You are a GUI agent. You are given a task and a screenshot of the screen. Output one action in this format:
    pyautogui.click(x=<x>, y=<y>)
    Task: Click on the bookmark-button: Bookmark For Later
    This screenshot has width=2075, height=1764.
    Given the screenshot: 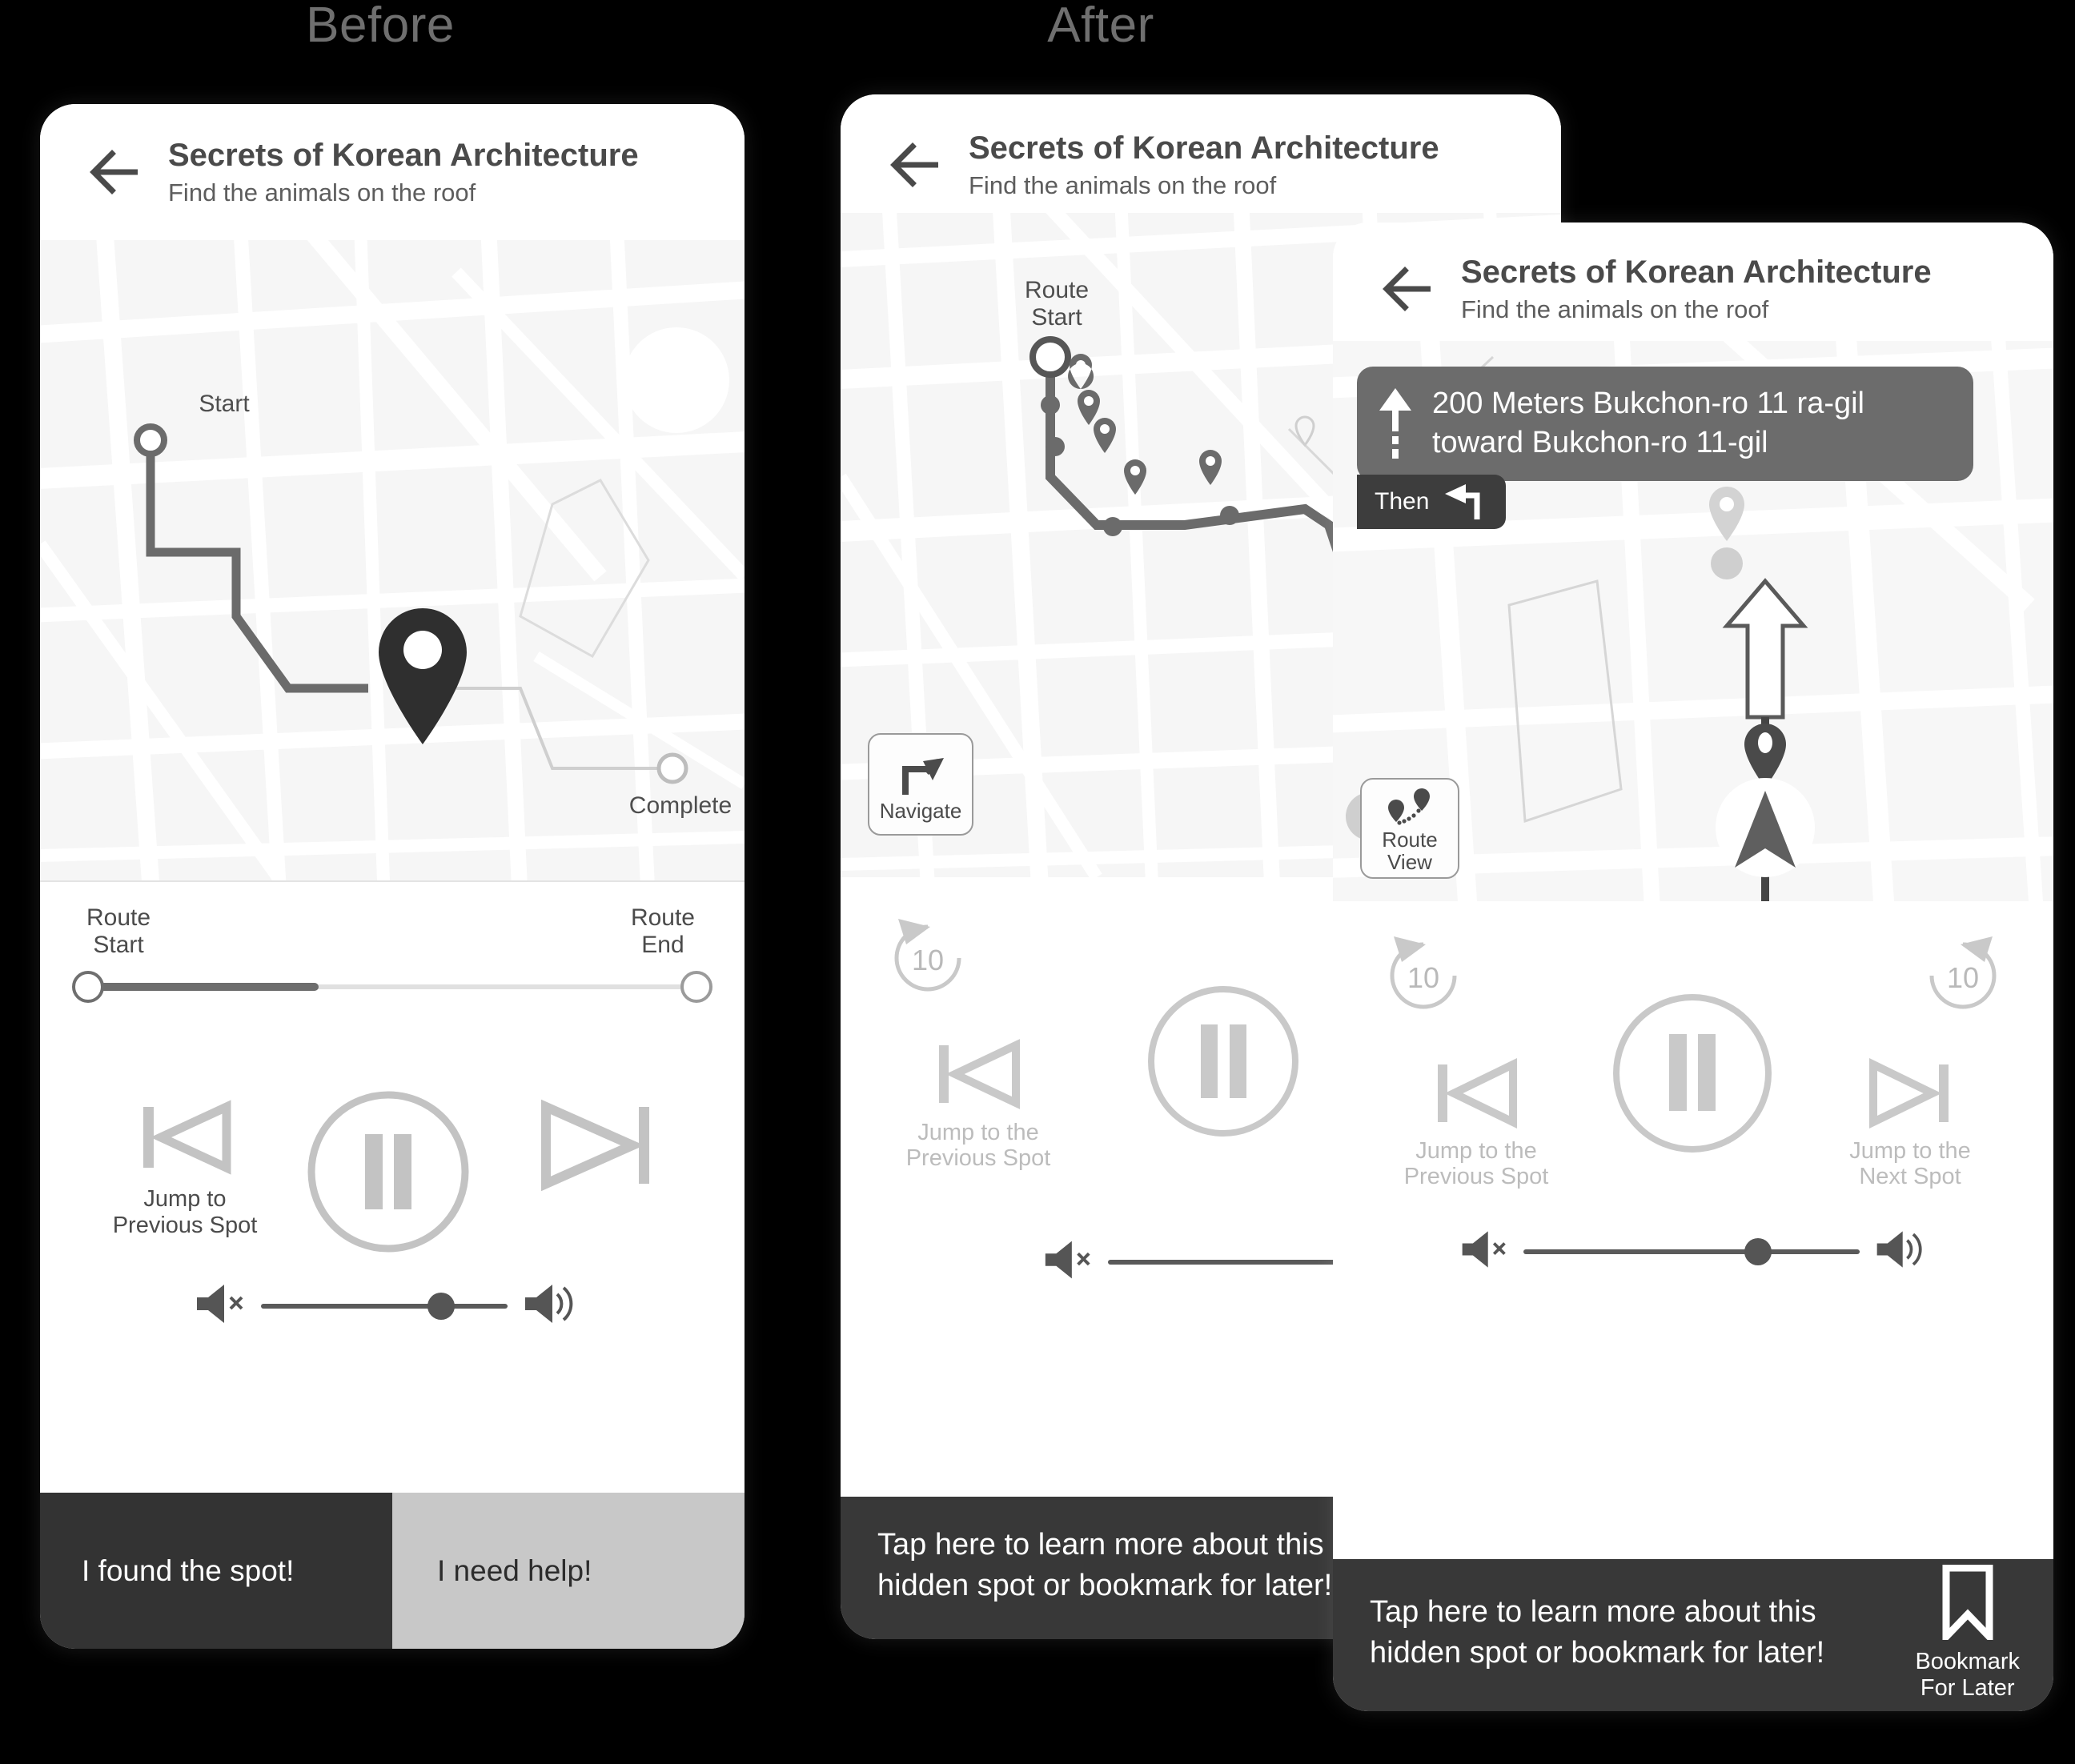 What is the action you would take?
    pyautogui.click(x=1968, y=1633)
    